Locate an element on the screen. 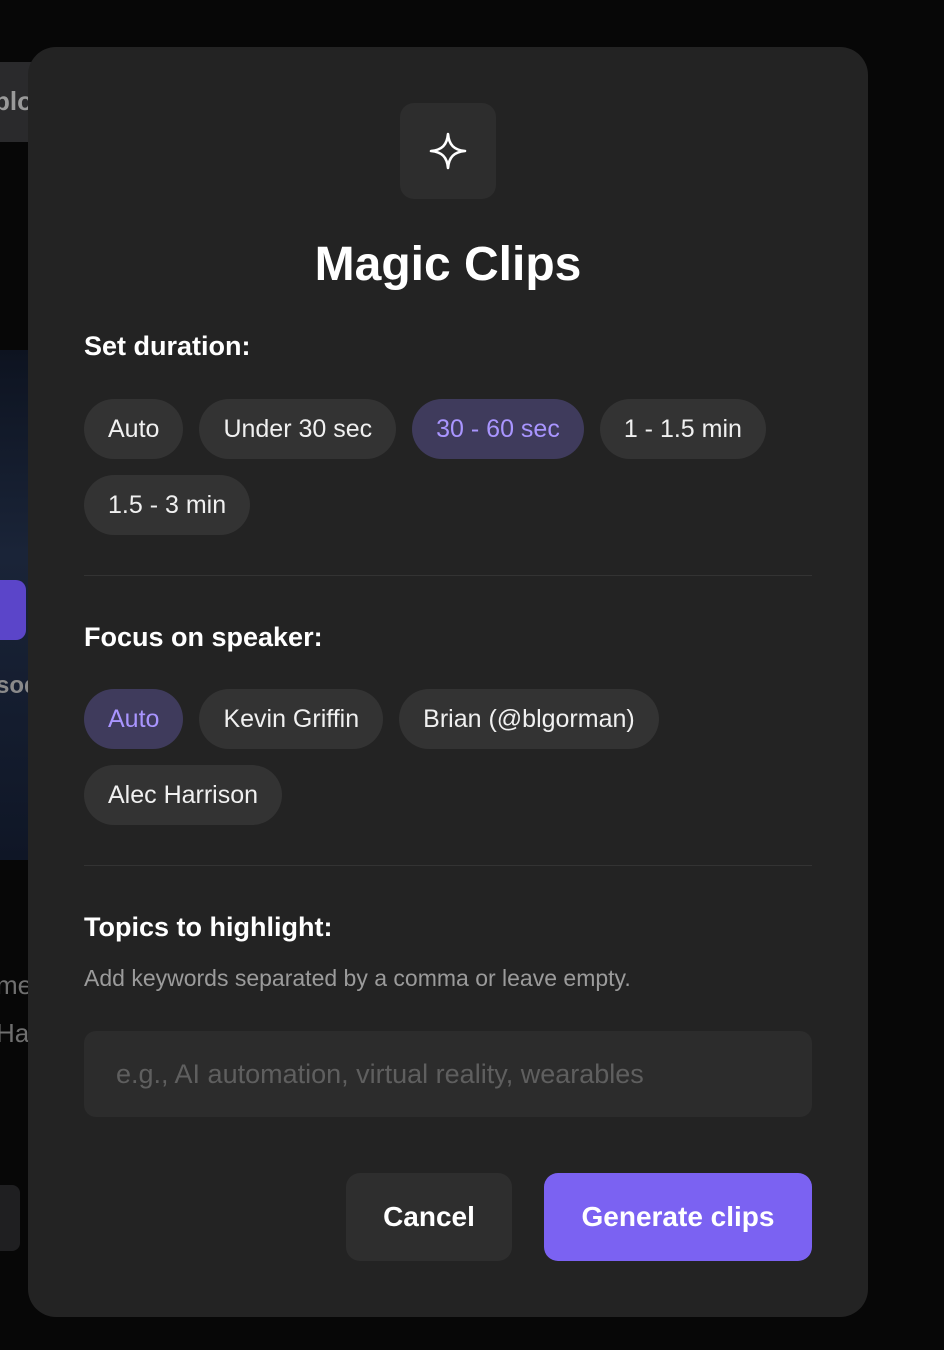 Image resolution: width=944 pixels, height=1350 pixels. background-text: Ha is located at coordinates (15, 1033).